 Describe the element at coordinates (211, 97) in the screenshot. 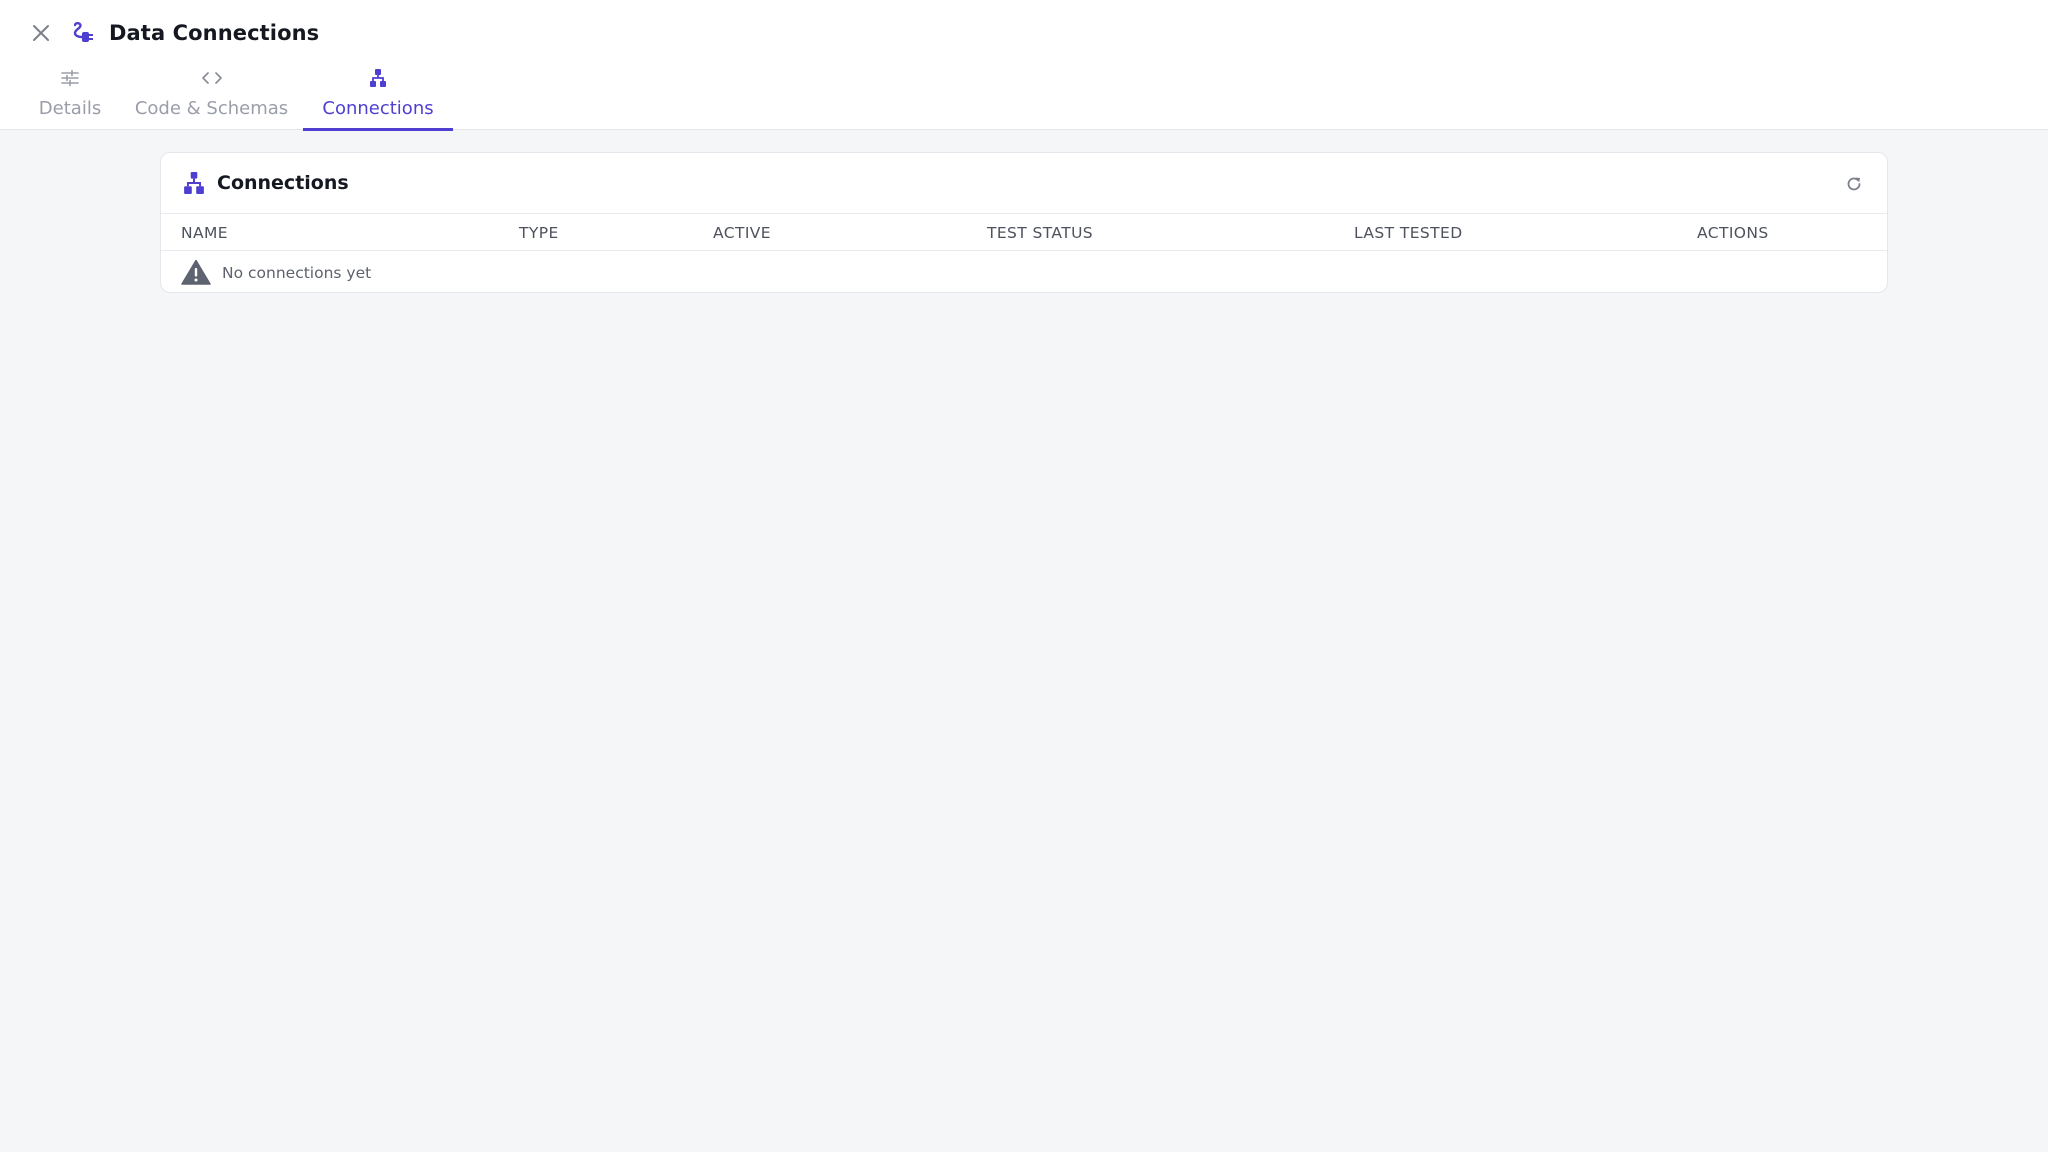

I see `tab-code-schemas: Code & Schemas` at that location.